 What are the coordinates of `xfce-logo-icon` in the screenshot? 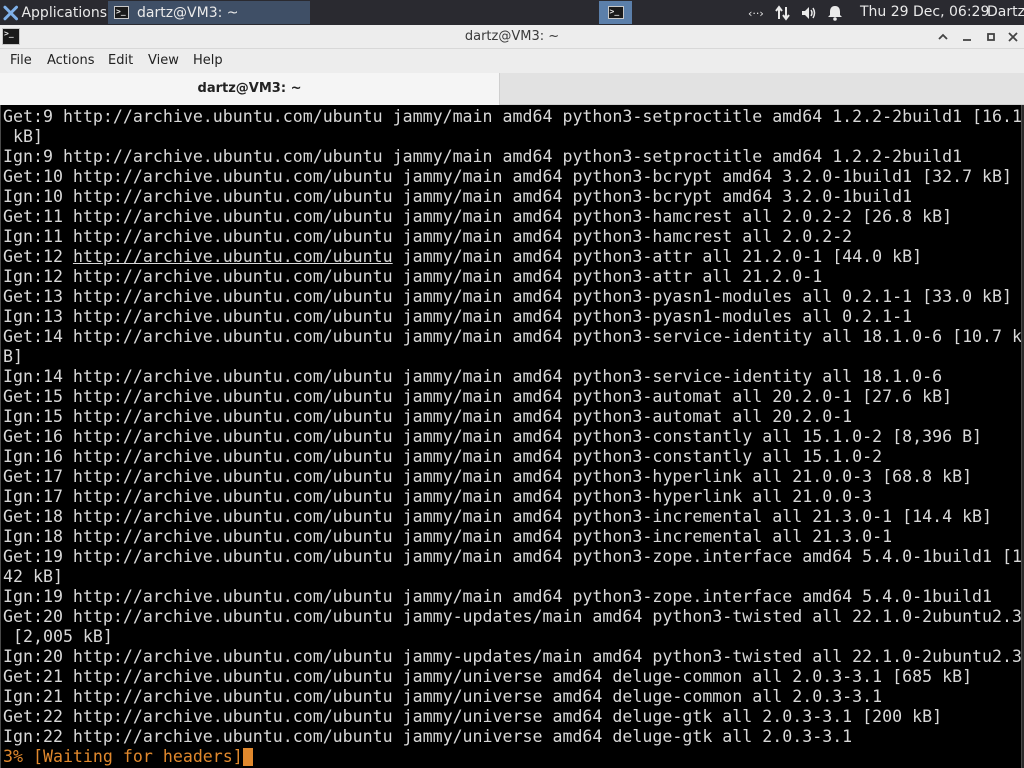 It's located at (10, 12).